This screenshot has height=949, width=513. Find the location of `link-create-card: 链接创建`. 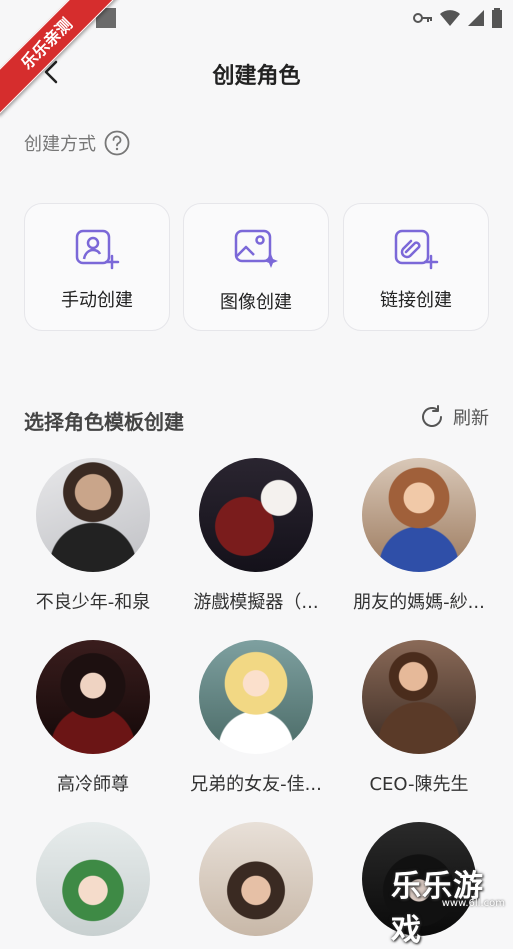

link-create-card: 链接创建 is located at coordinates (416, 267).